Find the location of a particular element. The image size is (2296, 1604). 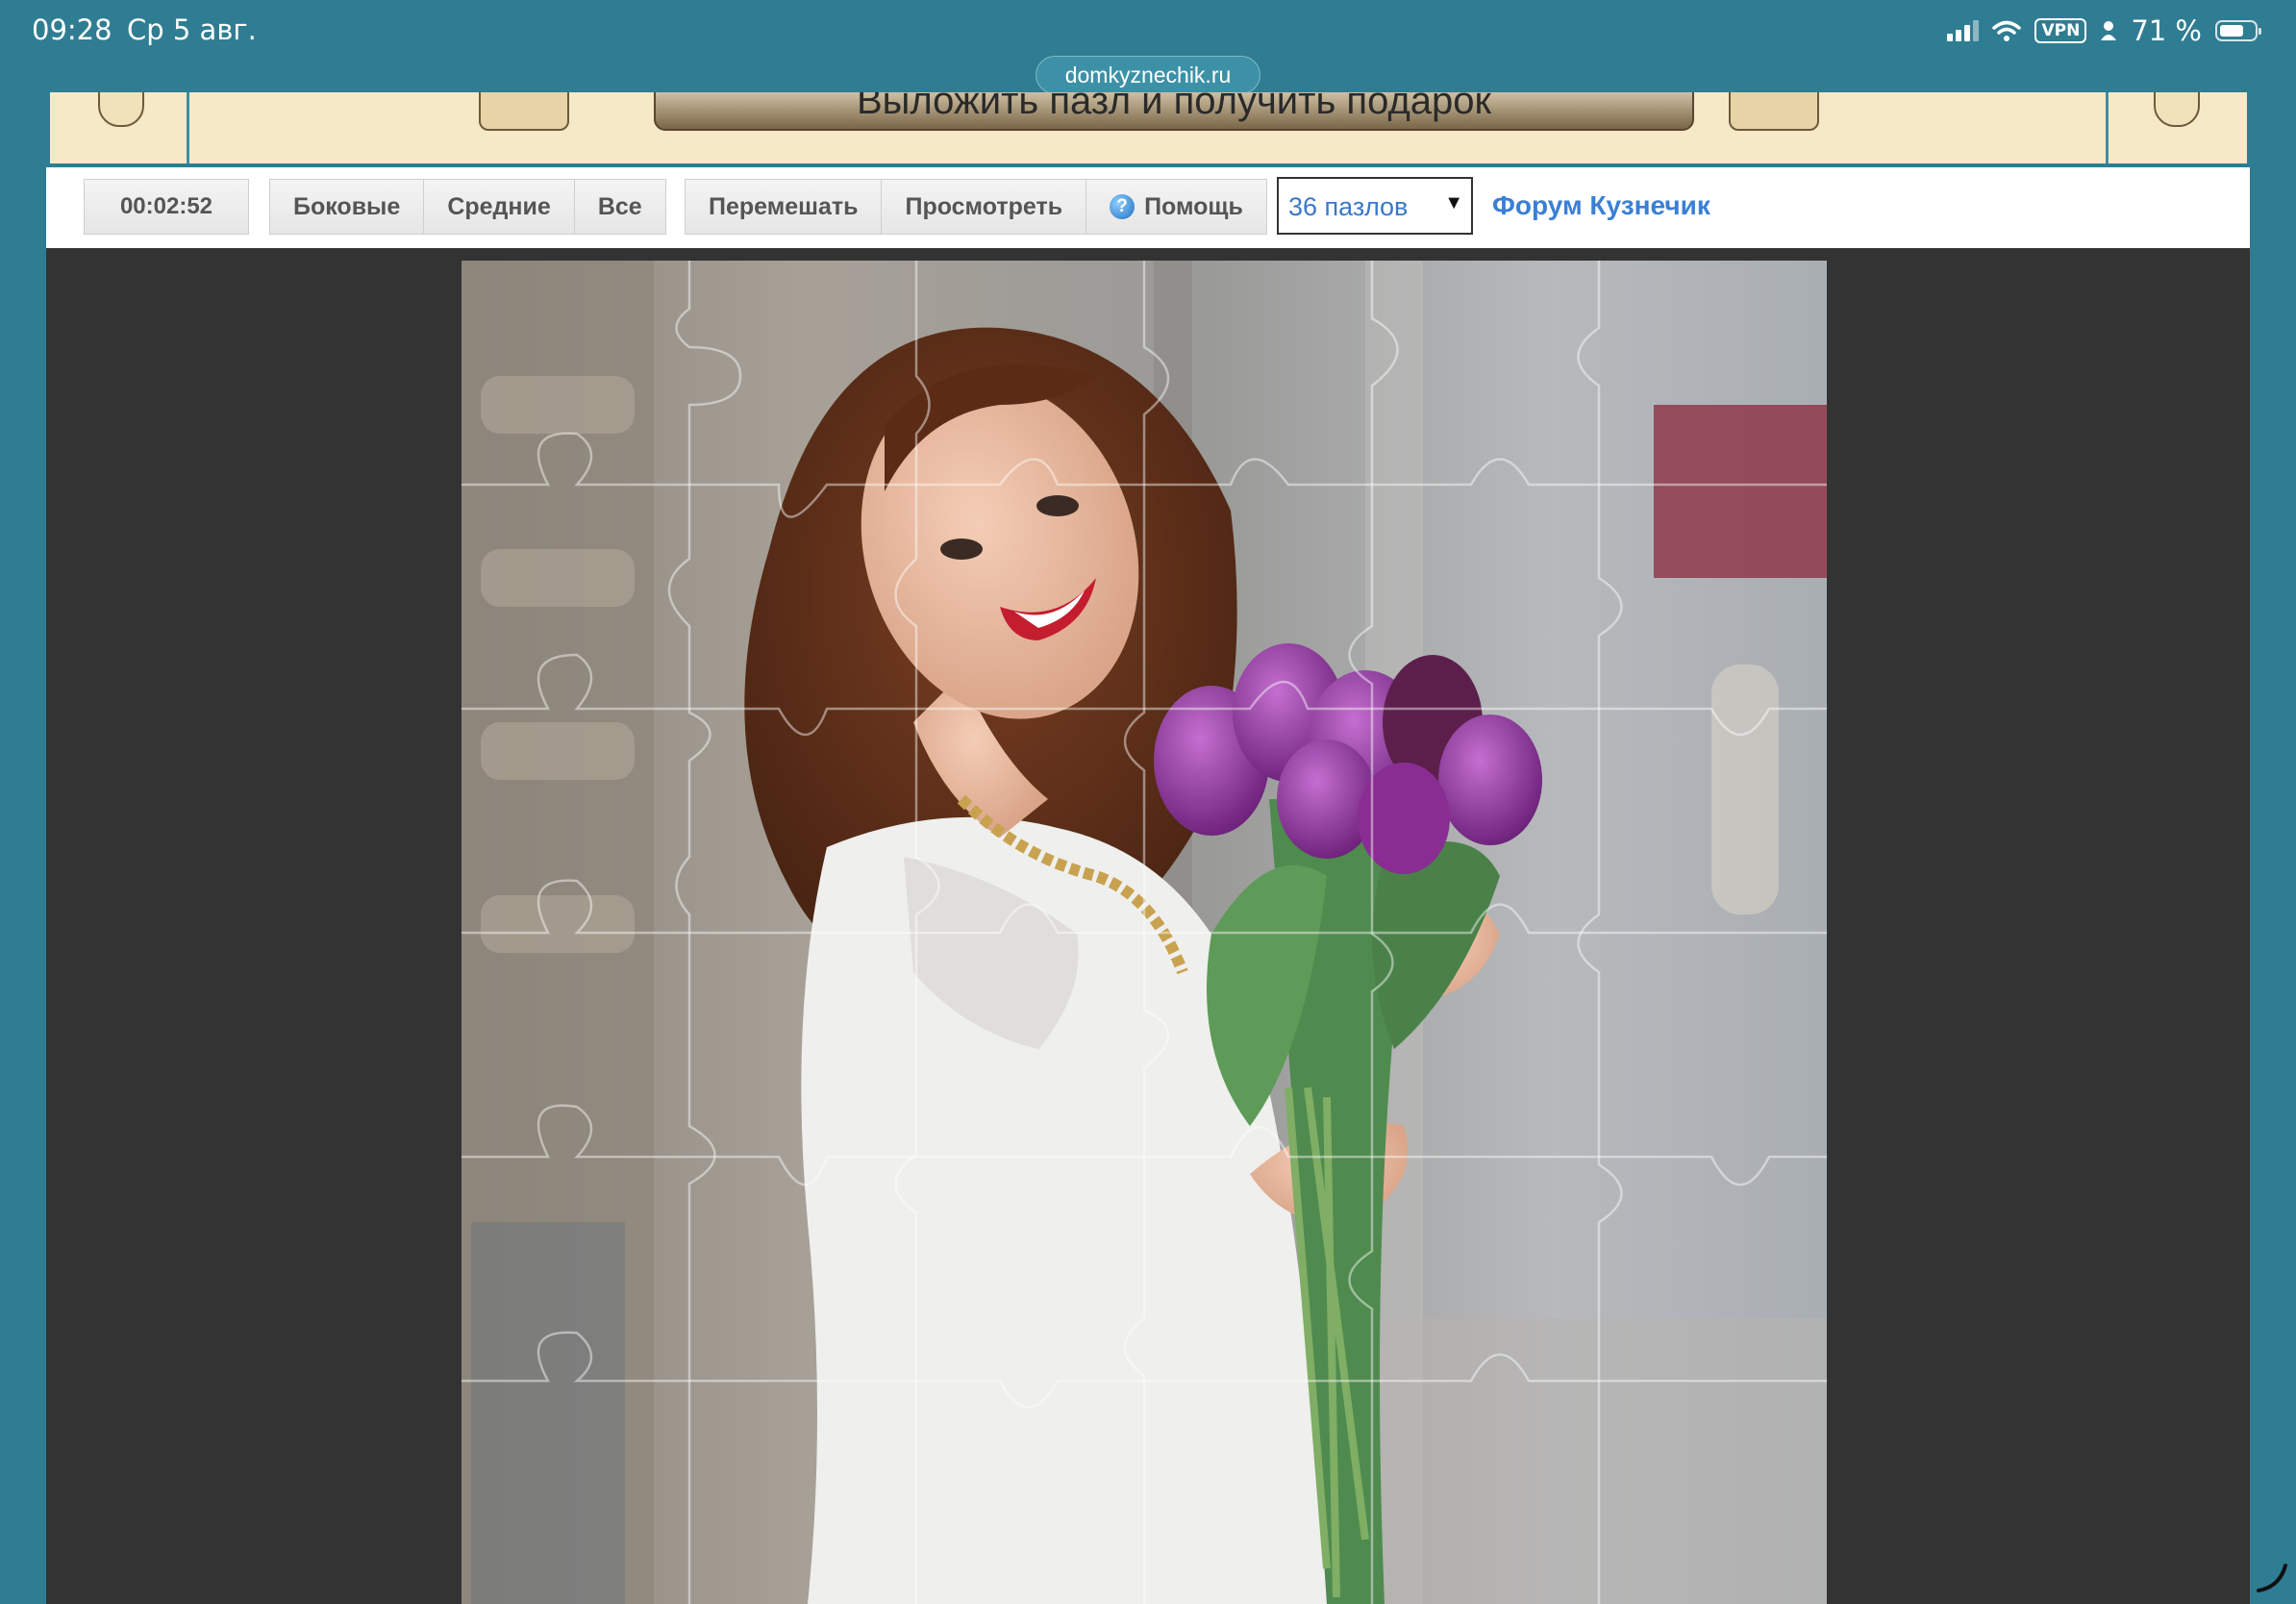

help-button: ? Помощь is located at coordinates (1176, 207).